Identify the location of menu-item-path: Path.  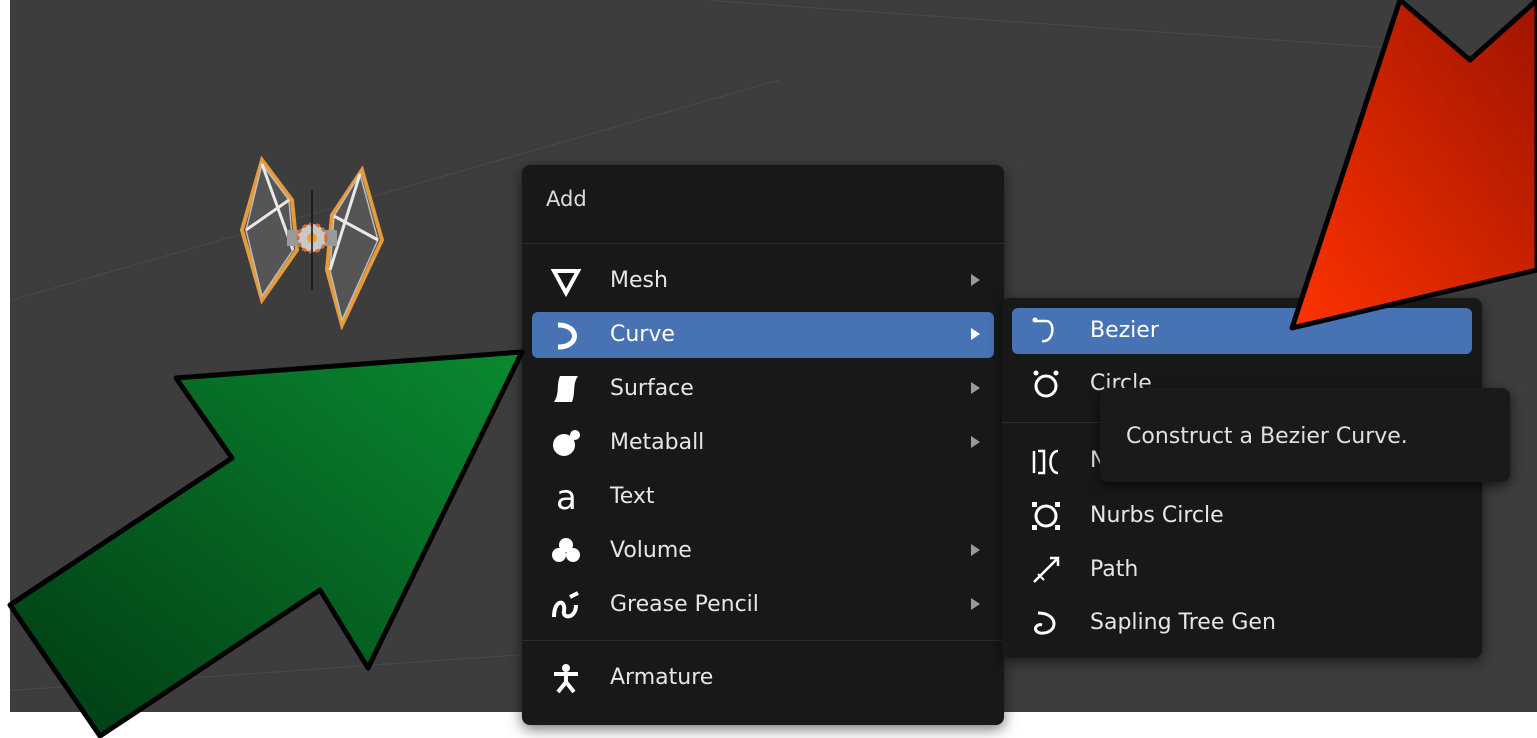
(1242, 570).